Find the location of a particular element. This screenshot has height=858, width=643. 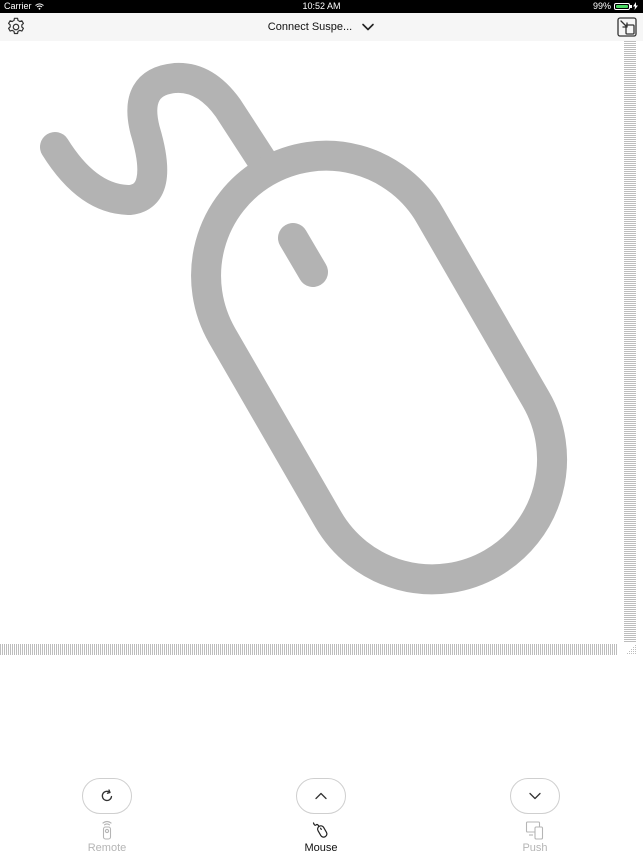

screen-switch-icon is located at coordinates (627, 27).